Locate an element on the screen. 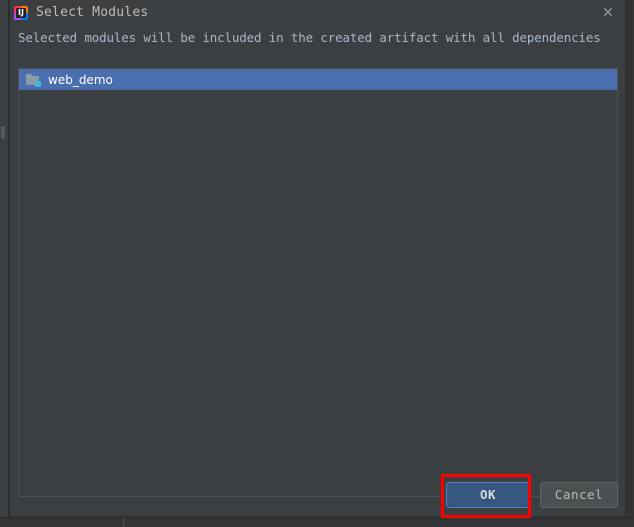  ok-button: OK is located at coordinates (488, 495).